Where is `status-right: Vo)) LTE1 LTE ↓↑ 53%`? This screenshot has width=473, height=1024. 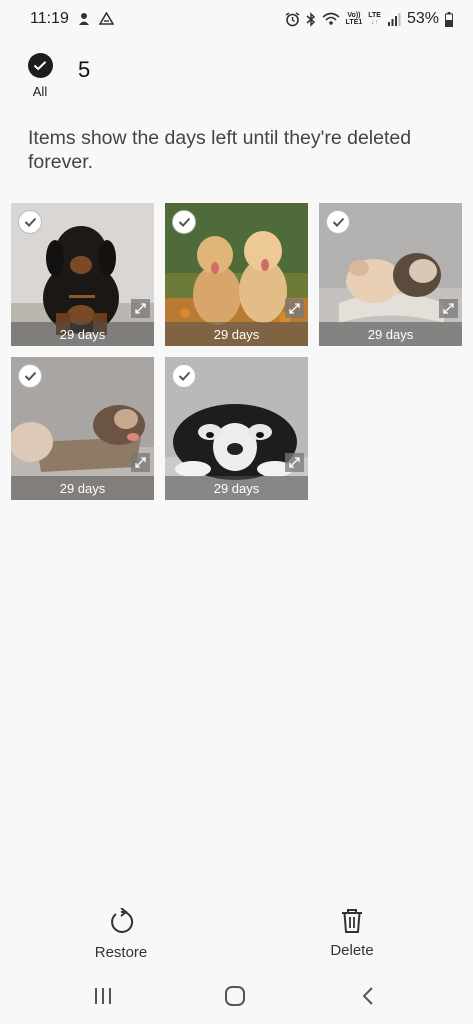 status-right: Vo)) LTE1 LTE ↓↑ 53% is located at coordinates (369, 19).